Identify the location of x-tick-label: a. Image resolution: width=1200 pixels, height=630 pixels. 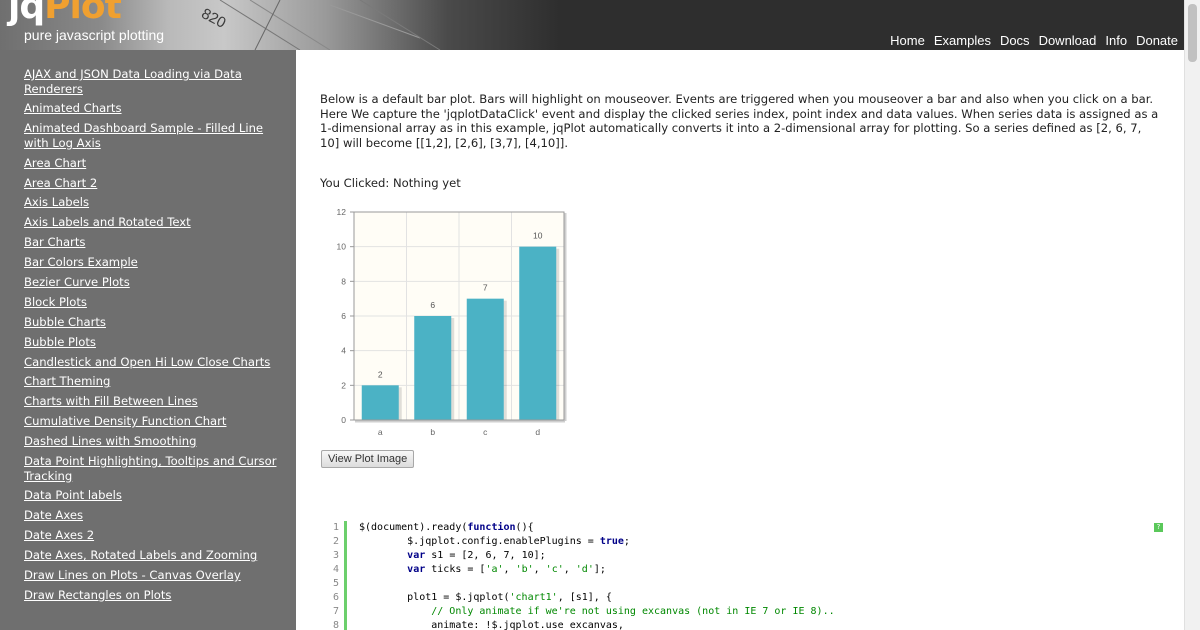
(380, 432).